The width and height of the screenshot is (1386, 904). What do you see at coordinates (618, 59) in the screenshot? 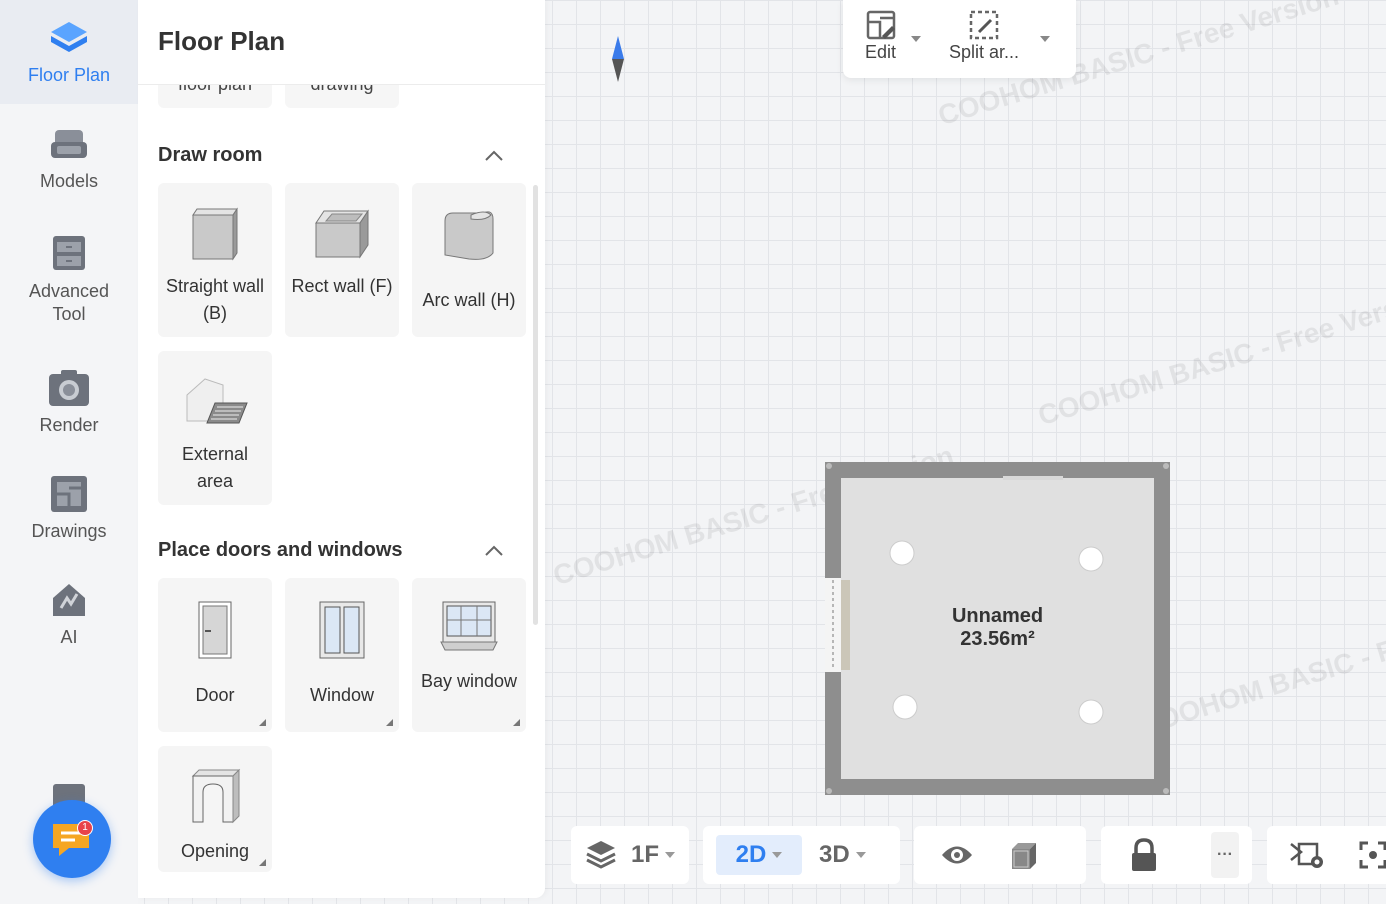
I see `compass-icon` at bounding box center [618, 59].